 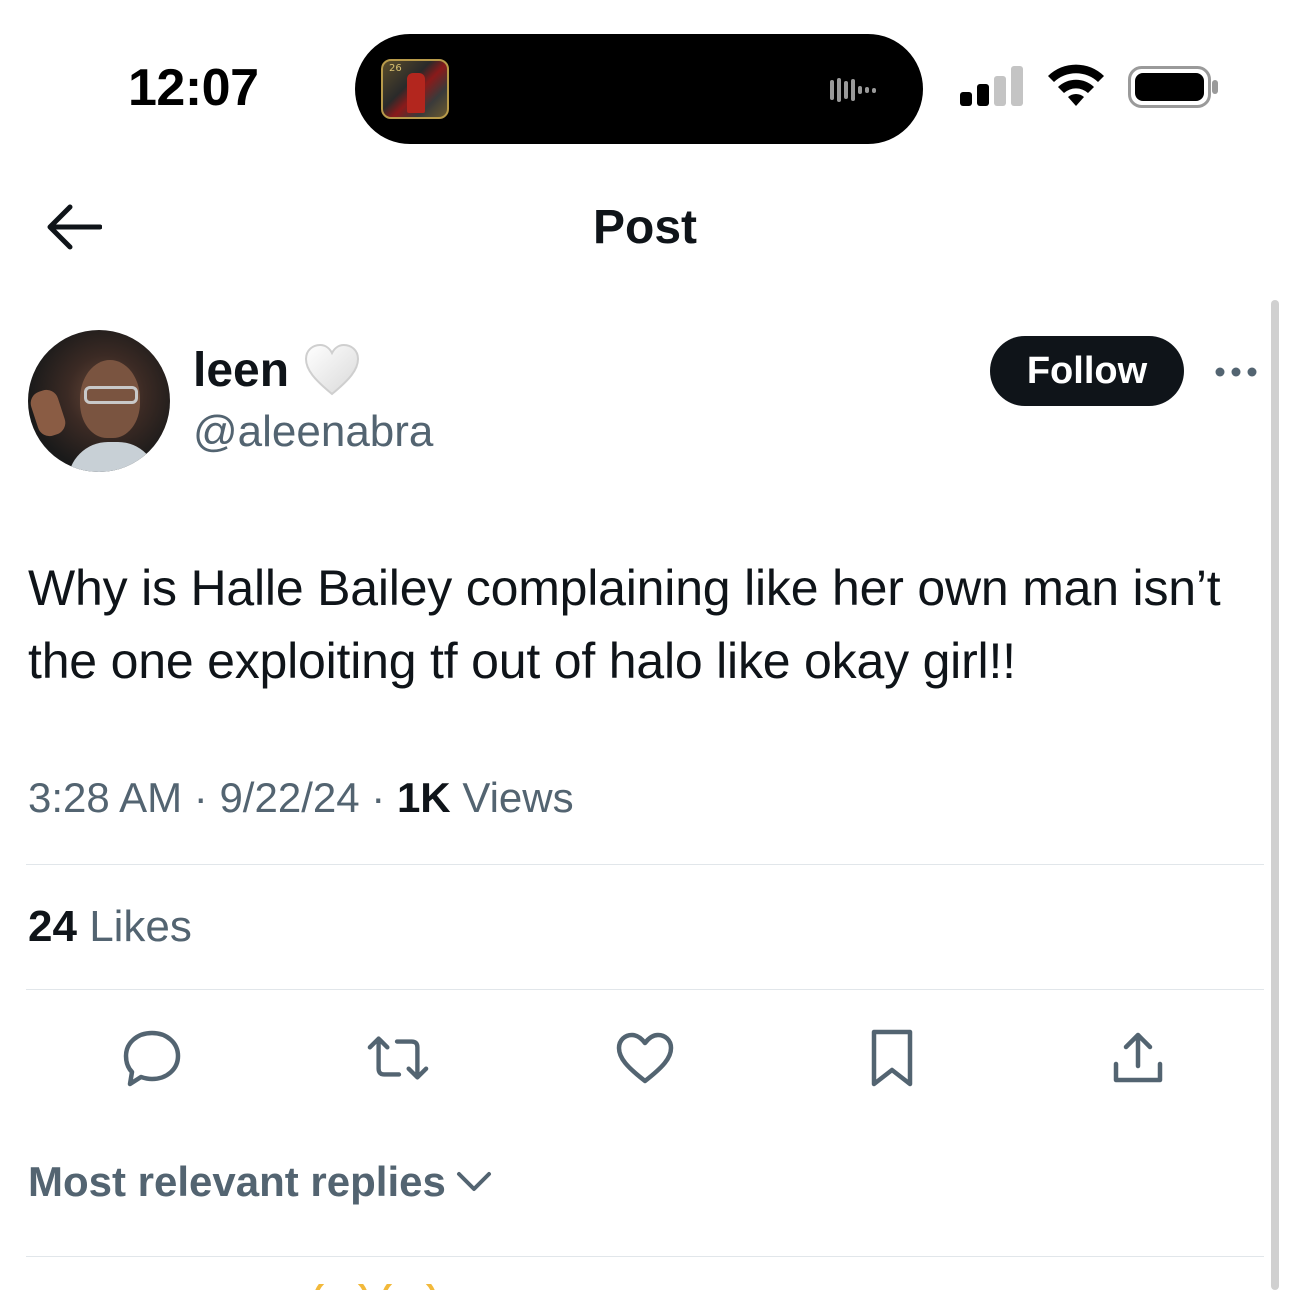 What do you see at coordinates (332, 369) in the screenshot?
I see `white-heart-icon` at bounding box center [332, 369].